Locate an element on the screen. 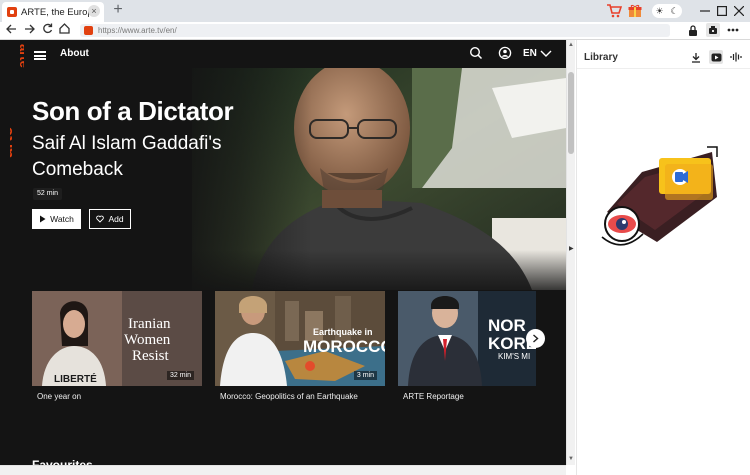  video-card-morocco-earthquake: Earthquake in MOROCCO 3 min is located at coordinates (300, 338).